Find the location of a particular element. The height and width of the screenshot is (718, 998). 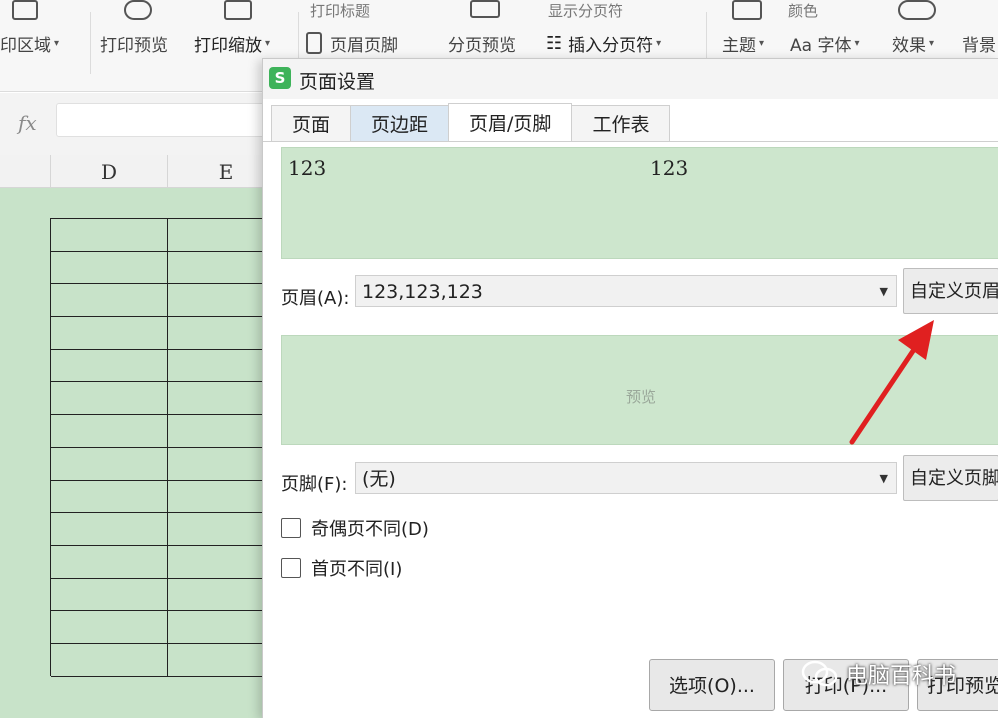

red-arrow-annotation is located at coordinates (891, 382).